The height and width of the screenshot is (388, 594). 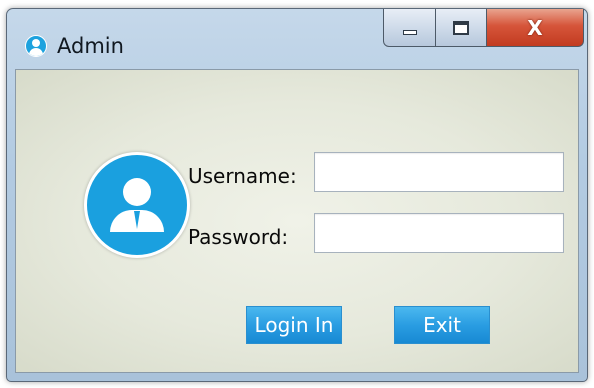 What do you see at coordinates (409, 28) in the screenshot?
I see `minimize-button` at bounding box center [409, 28].